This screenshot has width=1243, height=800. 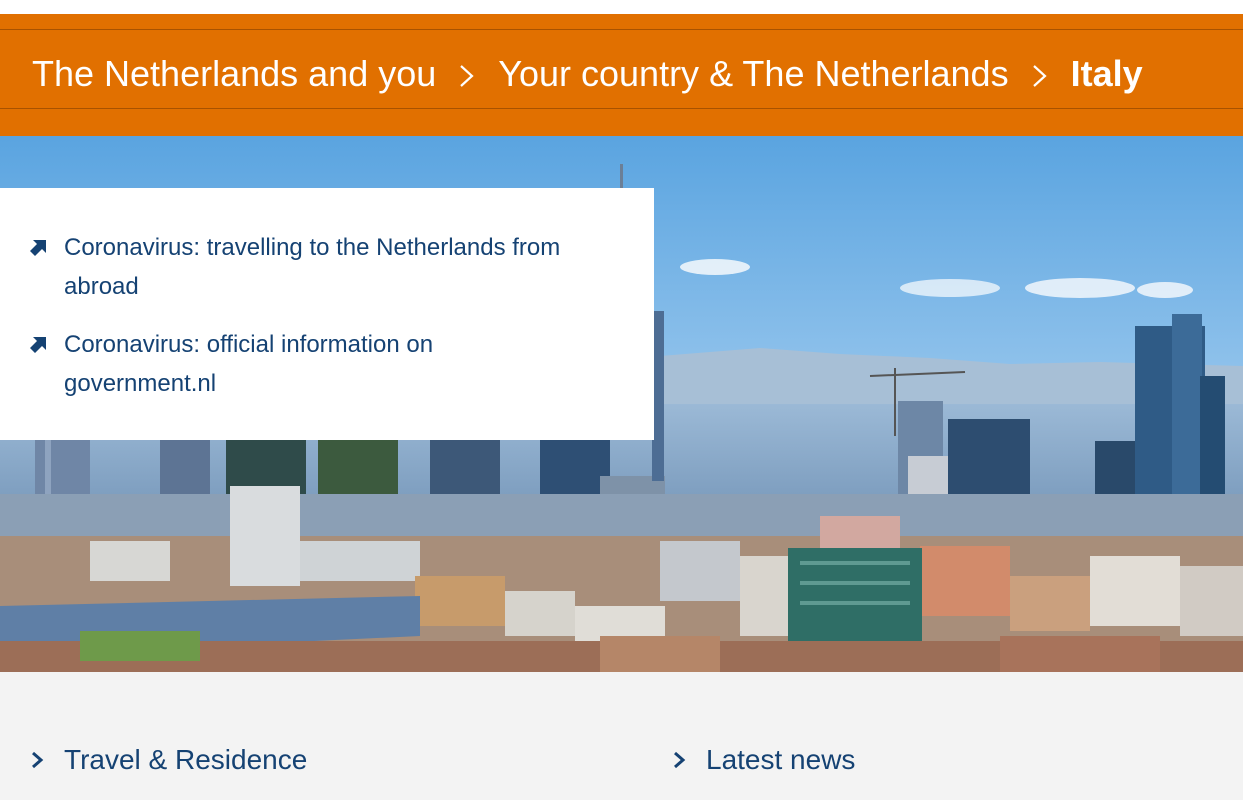 What do you see at coordinates (1106, 73) in the screenshot?
I see `breadcrumb-current-page: Italy` at bounding box center [1106, 73].